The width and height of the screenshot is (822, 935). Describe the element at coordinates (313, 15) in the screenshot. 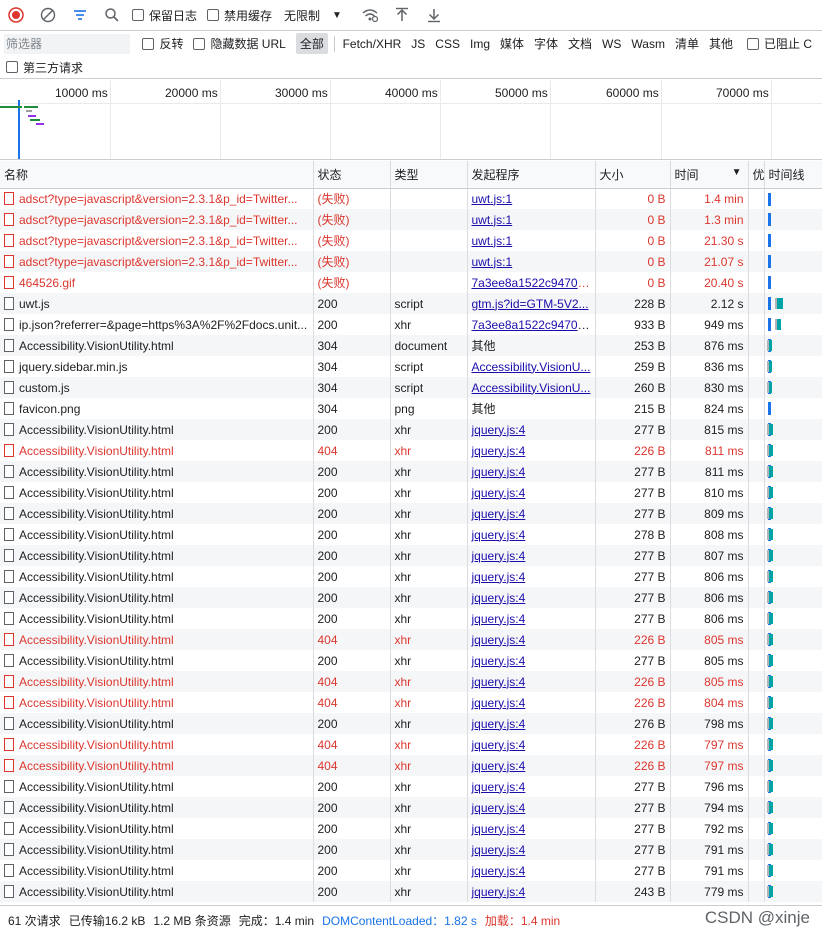

I see `throttling-select: 无限制 ▼` at that location.